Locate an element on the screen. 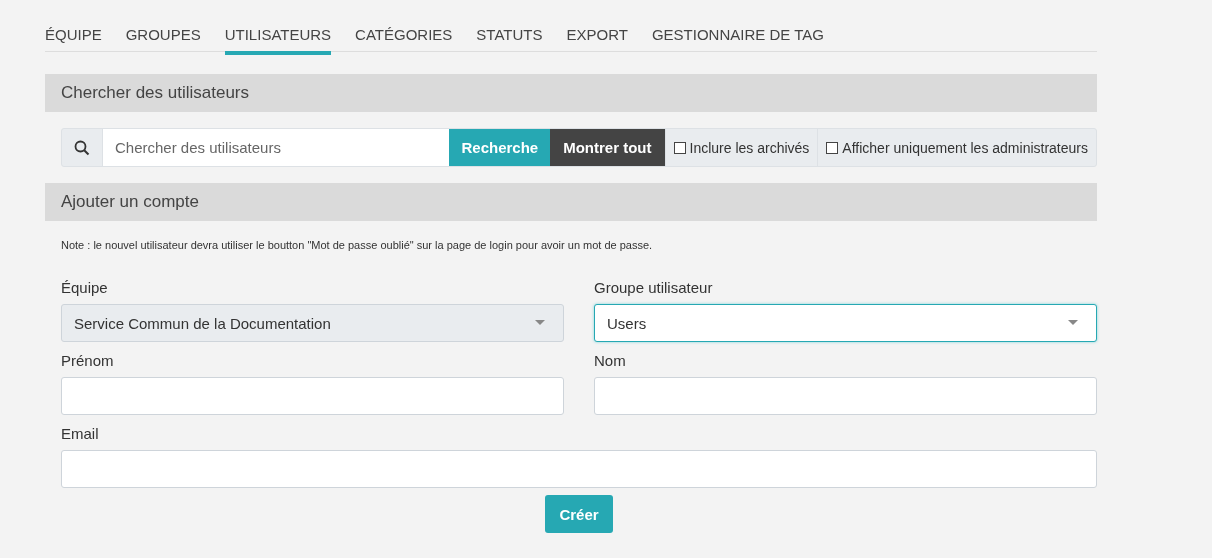 This screenshot has height=558, width=1212. nav-tab: EXPORT is located at coordinates (597, 36).